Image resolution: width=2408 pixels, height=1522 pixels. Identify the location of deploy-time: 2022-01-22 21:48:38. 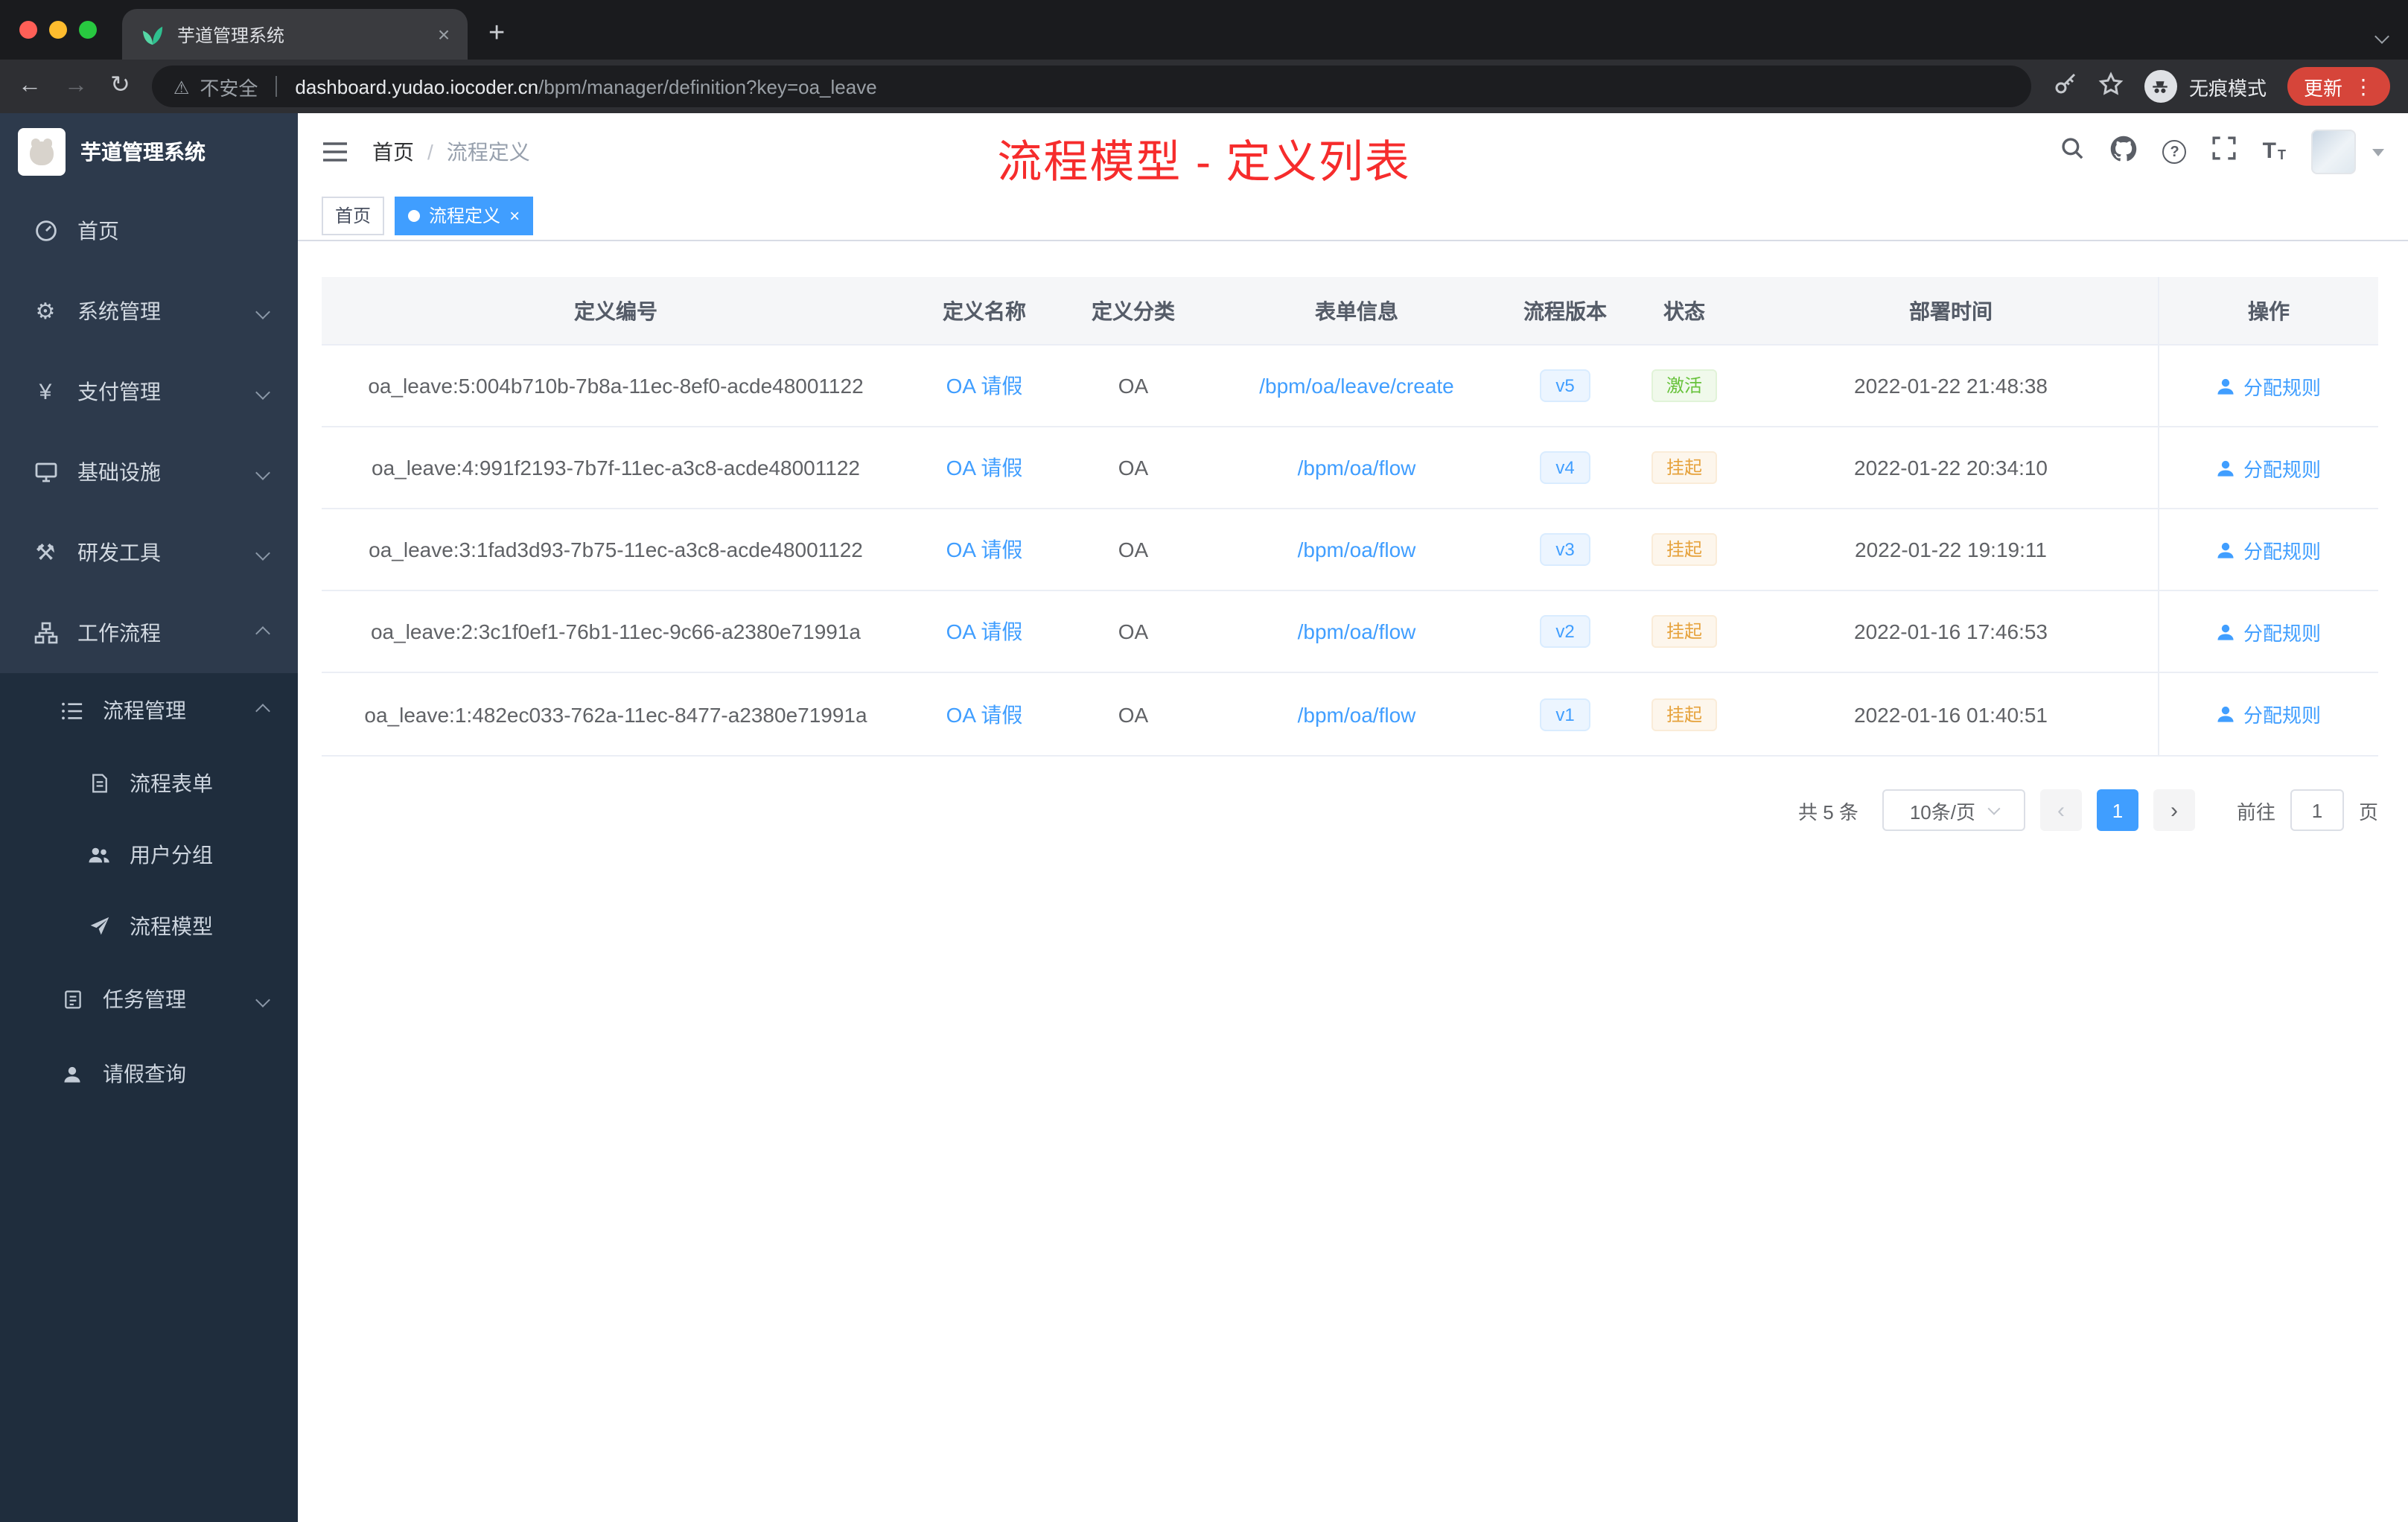
(1951, 386).